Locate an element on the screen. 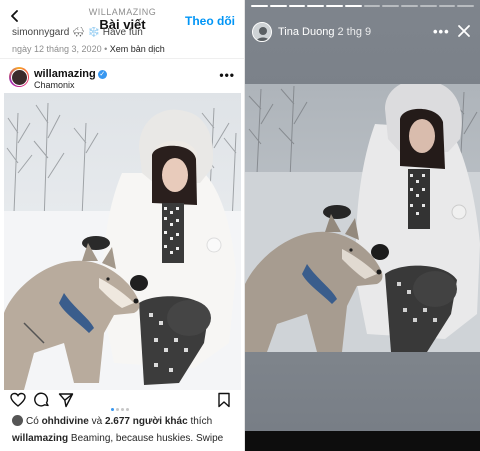 The height and width of the screenshot is (451, 480). divider is located at coordinates (122, 58).